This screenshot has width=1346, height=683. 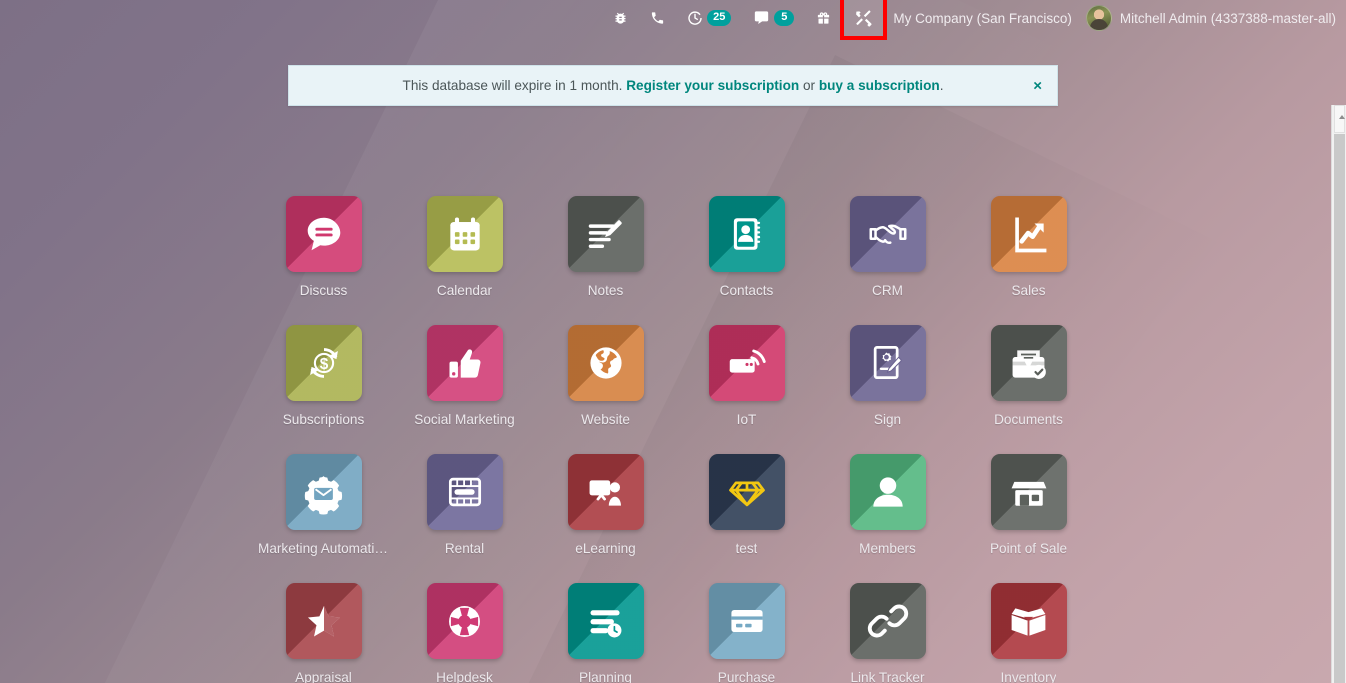 What do you see at coordinates (887, 290) in the screenshot?
I see `app-label: CRM` at bounding box center [887, 290].